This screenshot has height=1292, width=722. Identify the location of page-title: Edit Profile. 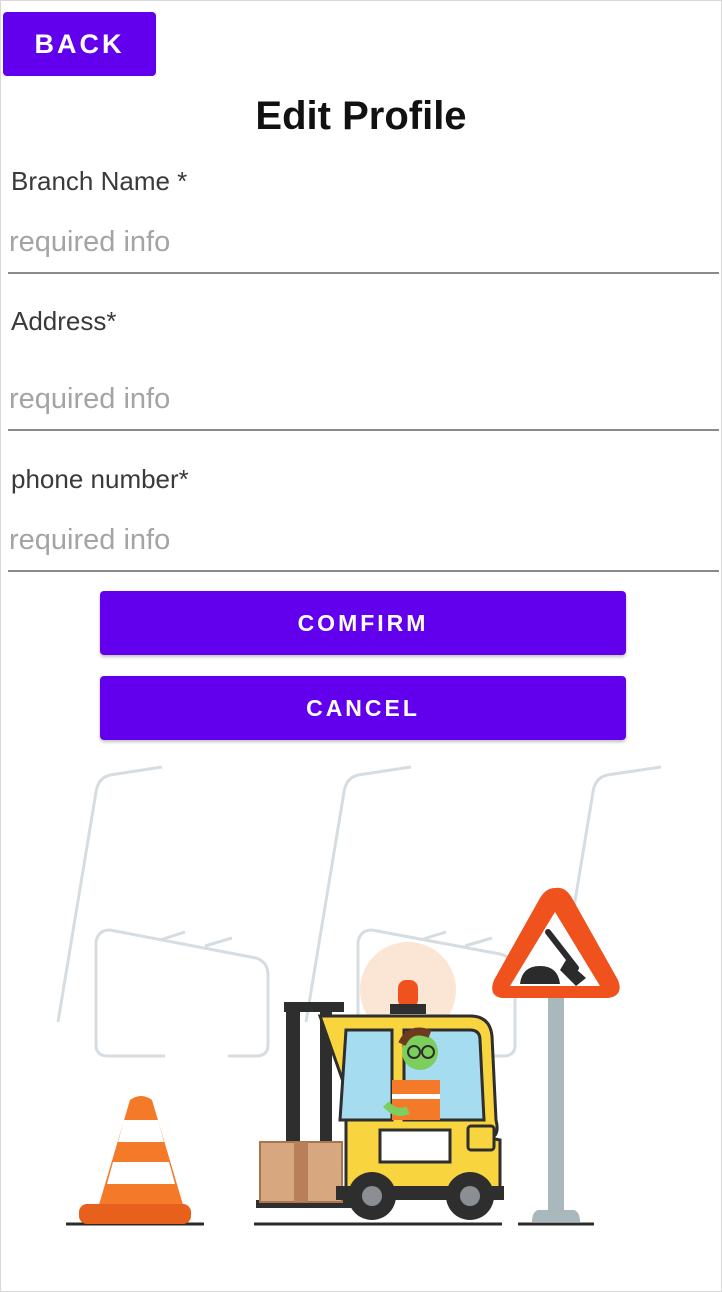
(361, 116).